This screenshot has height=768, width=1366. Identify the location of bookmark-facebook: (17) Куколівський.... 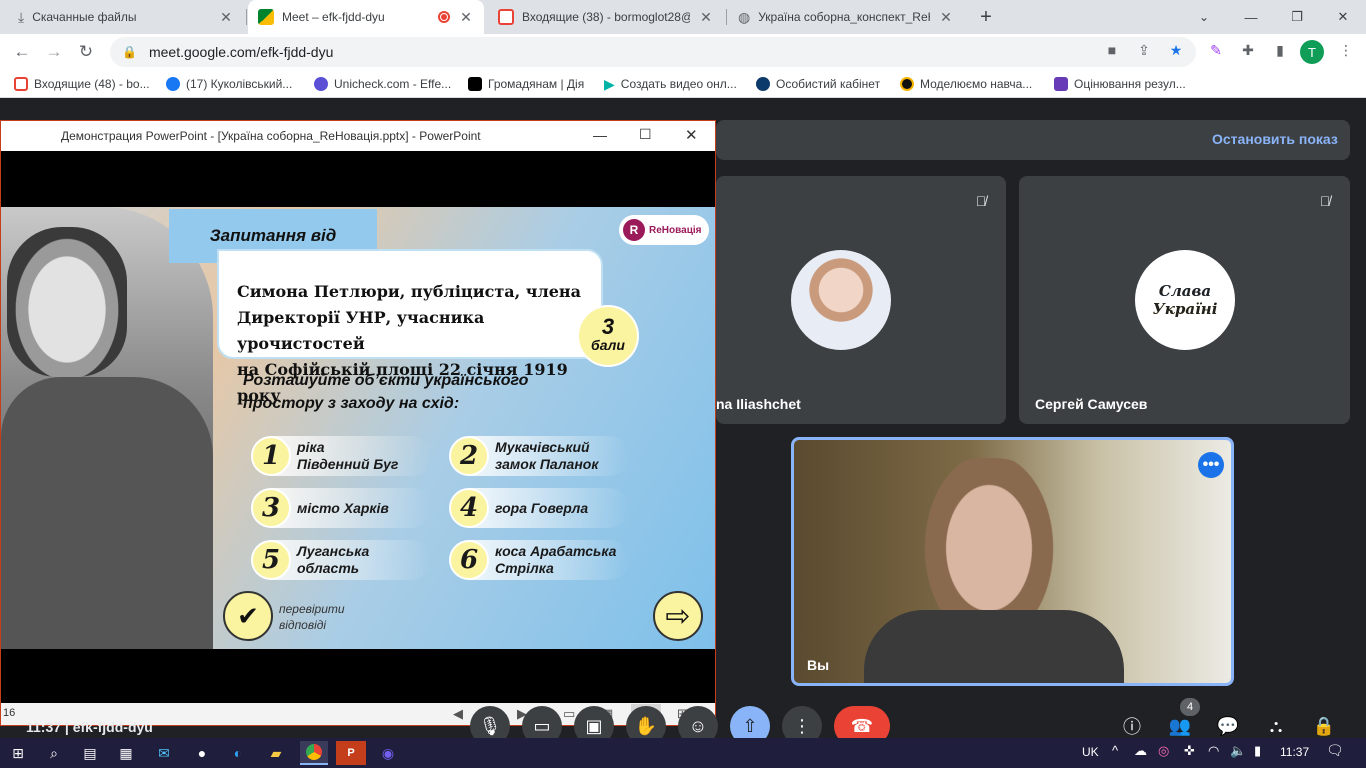
(229, 84).